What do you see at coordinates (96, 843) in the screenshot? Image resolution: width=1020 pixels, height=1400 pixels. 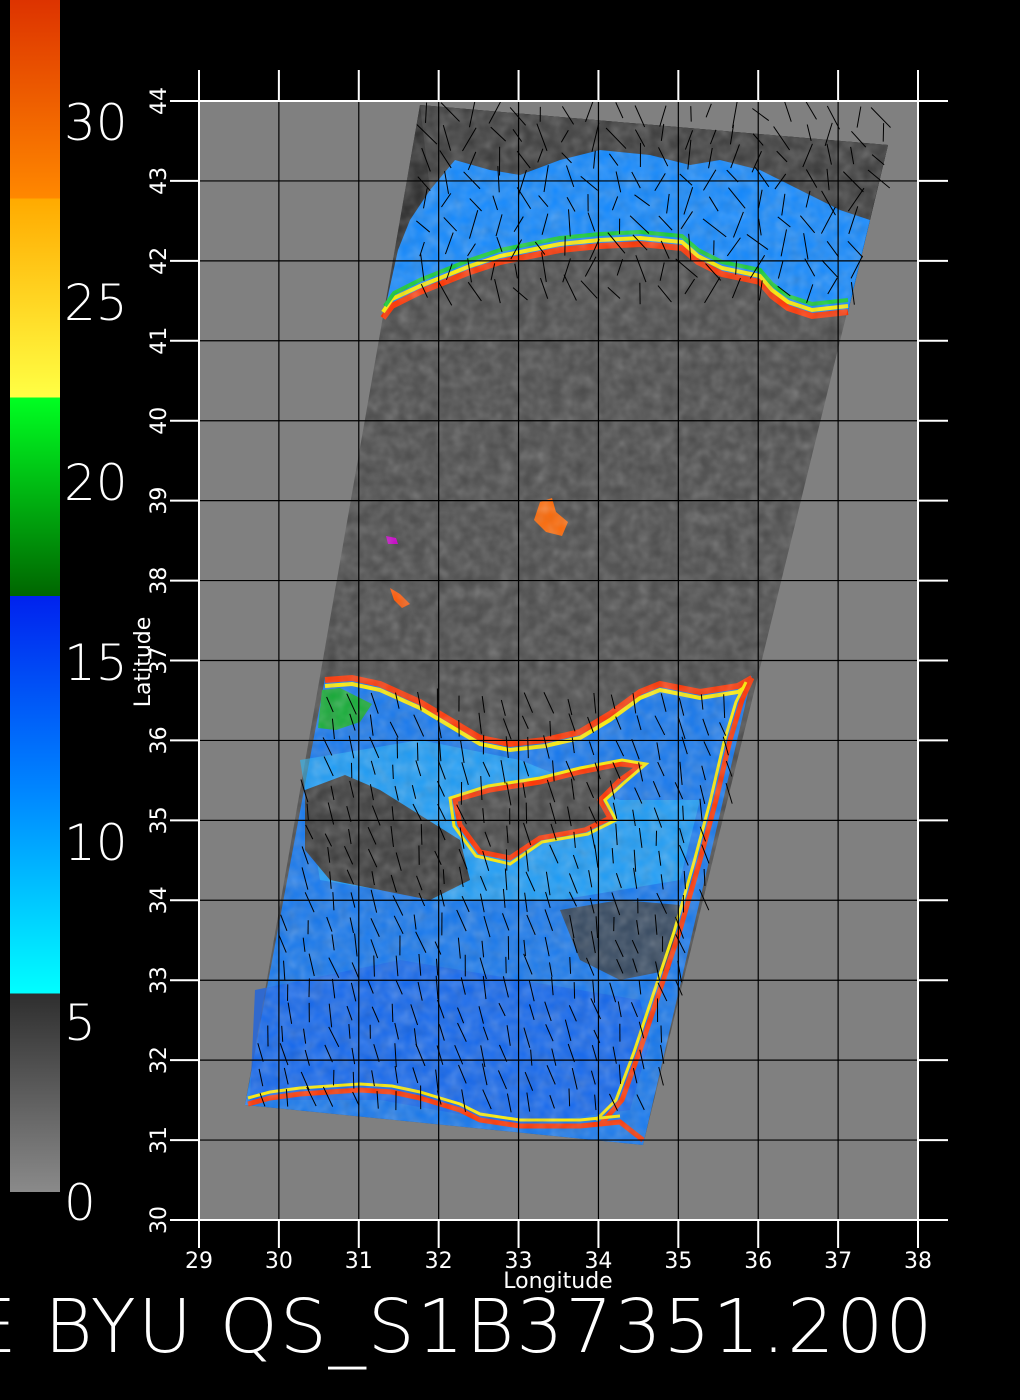 I see `colorbar-label: 10` at bounding box center [96, 843].